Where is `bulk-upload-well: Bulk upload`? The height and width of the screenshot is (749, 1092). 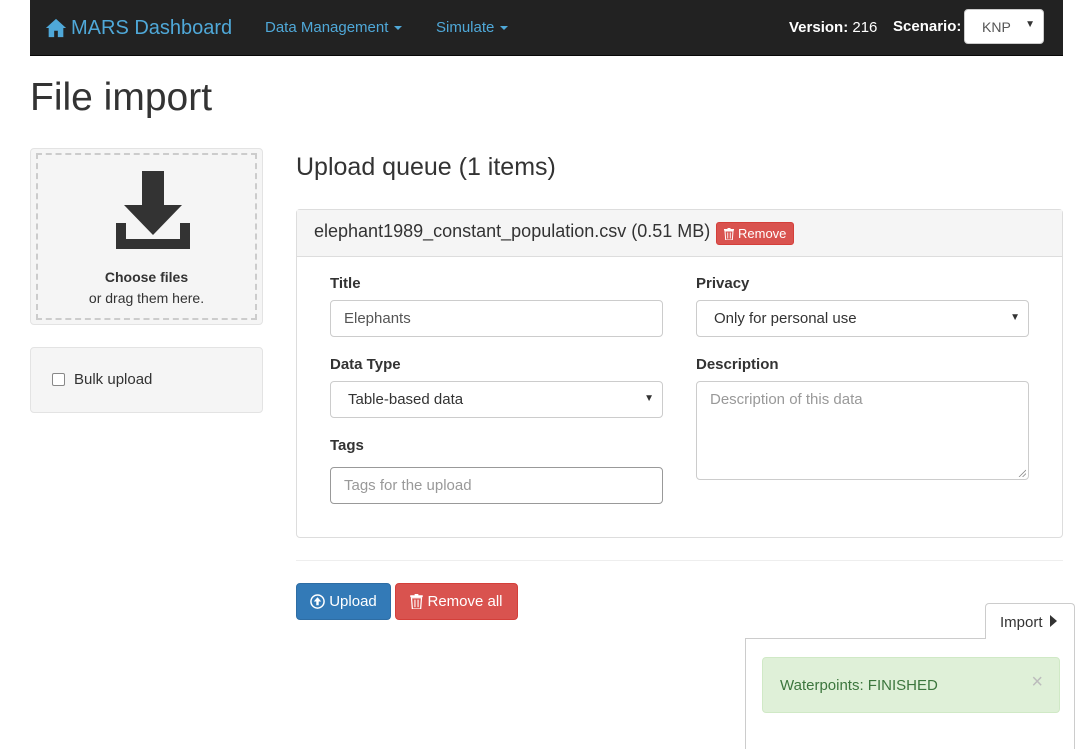 bulk-upload-well: Bulk upload is located at coordinates (146, 380).